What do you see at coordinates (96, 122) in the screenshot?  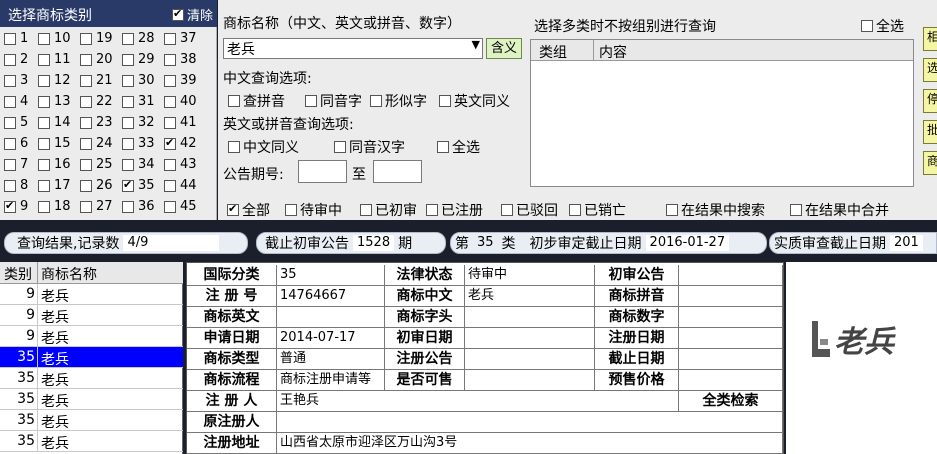 I see `category-23-checkbox: 23` at bounding box center [96, 122].